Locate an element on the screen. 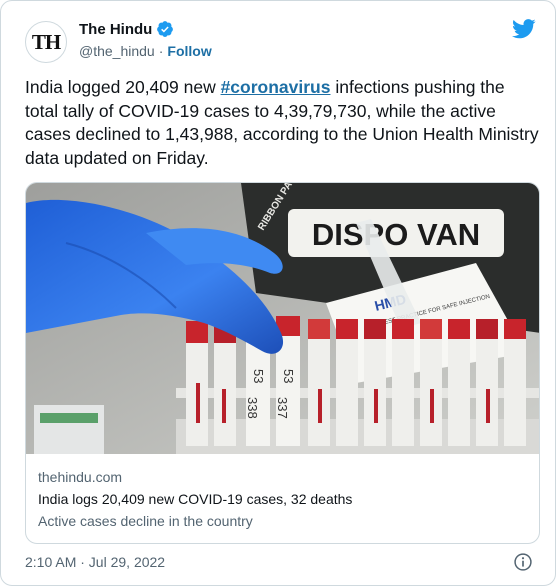 The height and width of the screenshot is (588, 558). author-name-row: The Hindu is located at coordinates (145, 29).